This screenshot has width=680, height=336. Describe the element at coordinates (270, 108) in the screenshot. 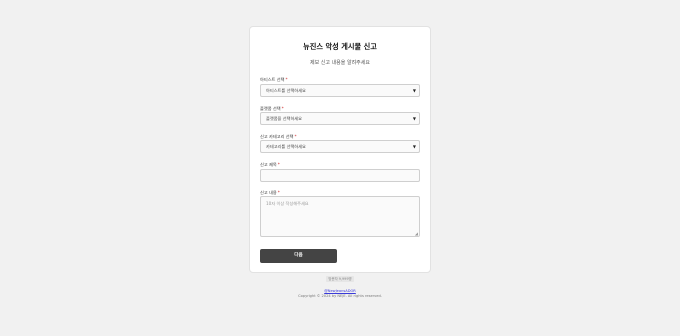

I see `platform-label-text: 플랫폼 선택` at that location.